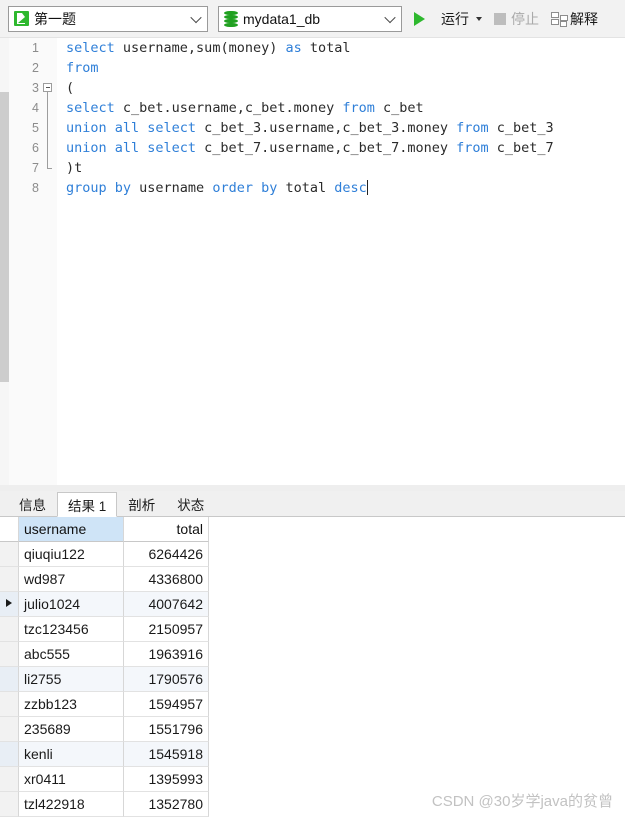  Describe the element at coordinates (166, 554) in the screenshot. I see `cell-total: 6264426` at that location.